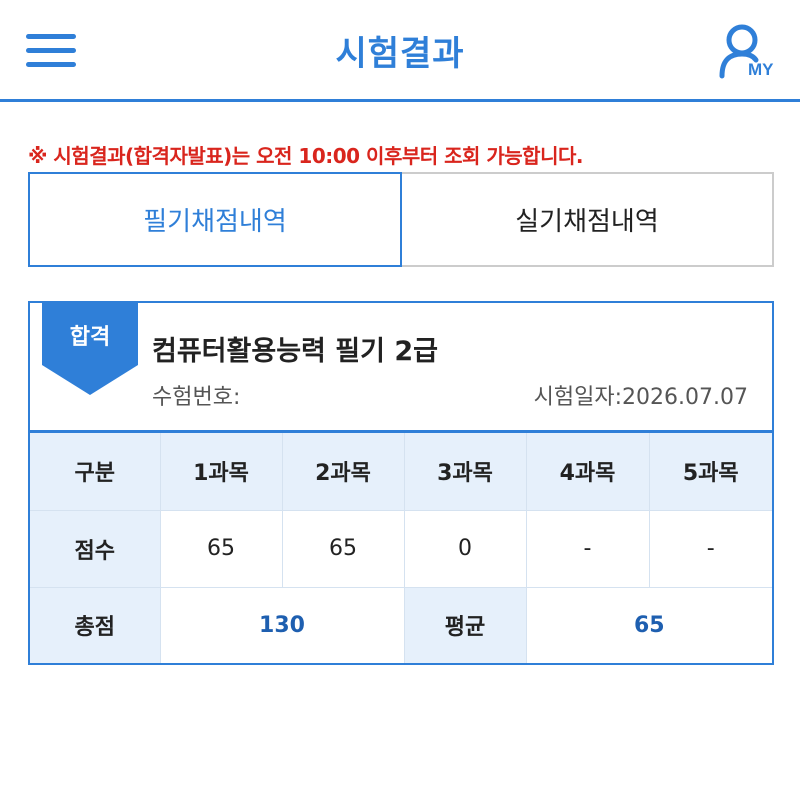 Image resolution: width=800 pixels, height=800 pixels. What do you see at coordinates (710, 472) in the screenshot?
I see `subject-header: 5과목` at bounding box center [710, 472].